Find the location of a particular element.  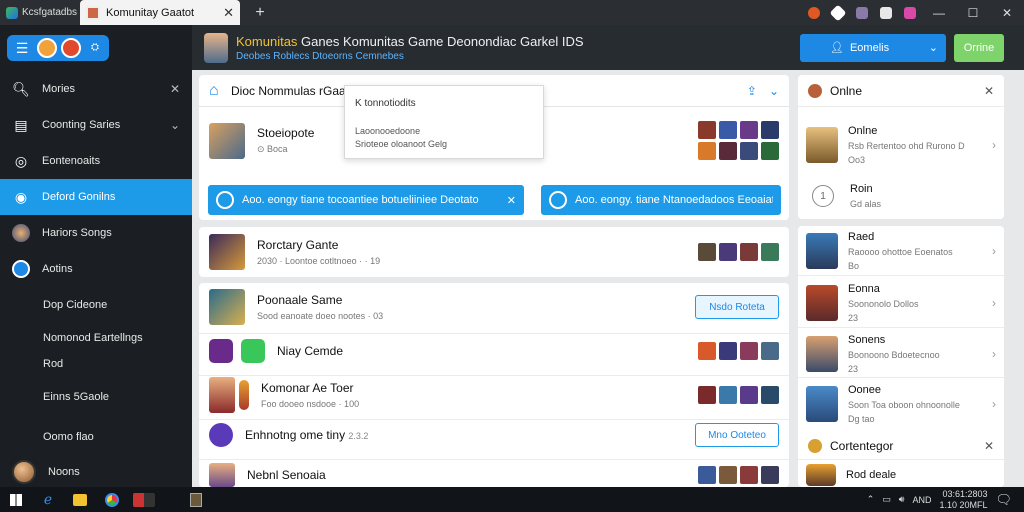

start-menu-icon is located at coordinates (16, 499).